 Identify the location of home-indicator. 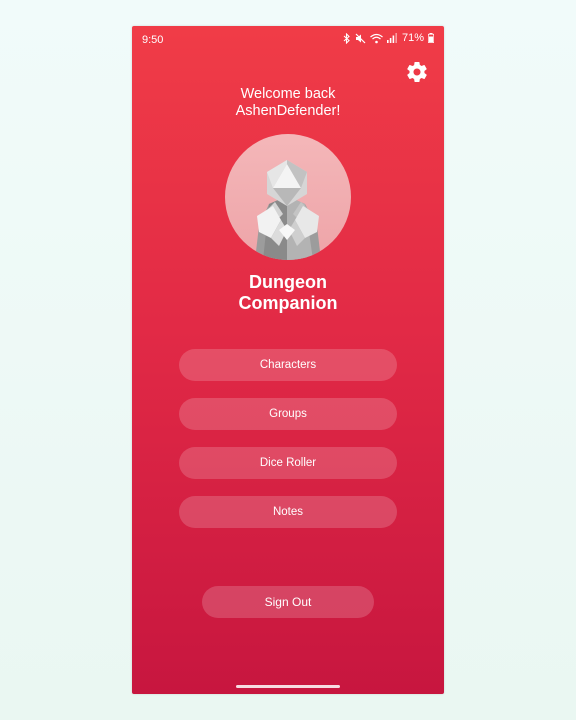
(288, 686).